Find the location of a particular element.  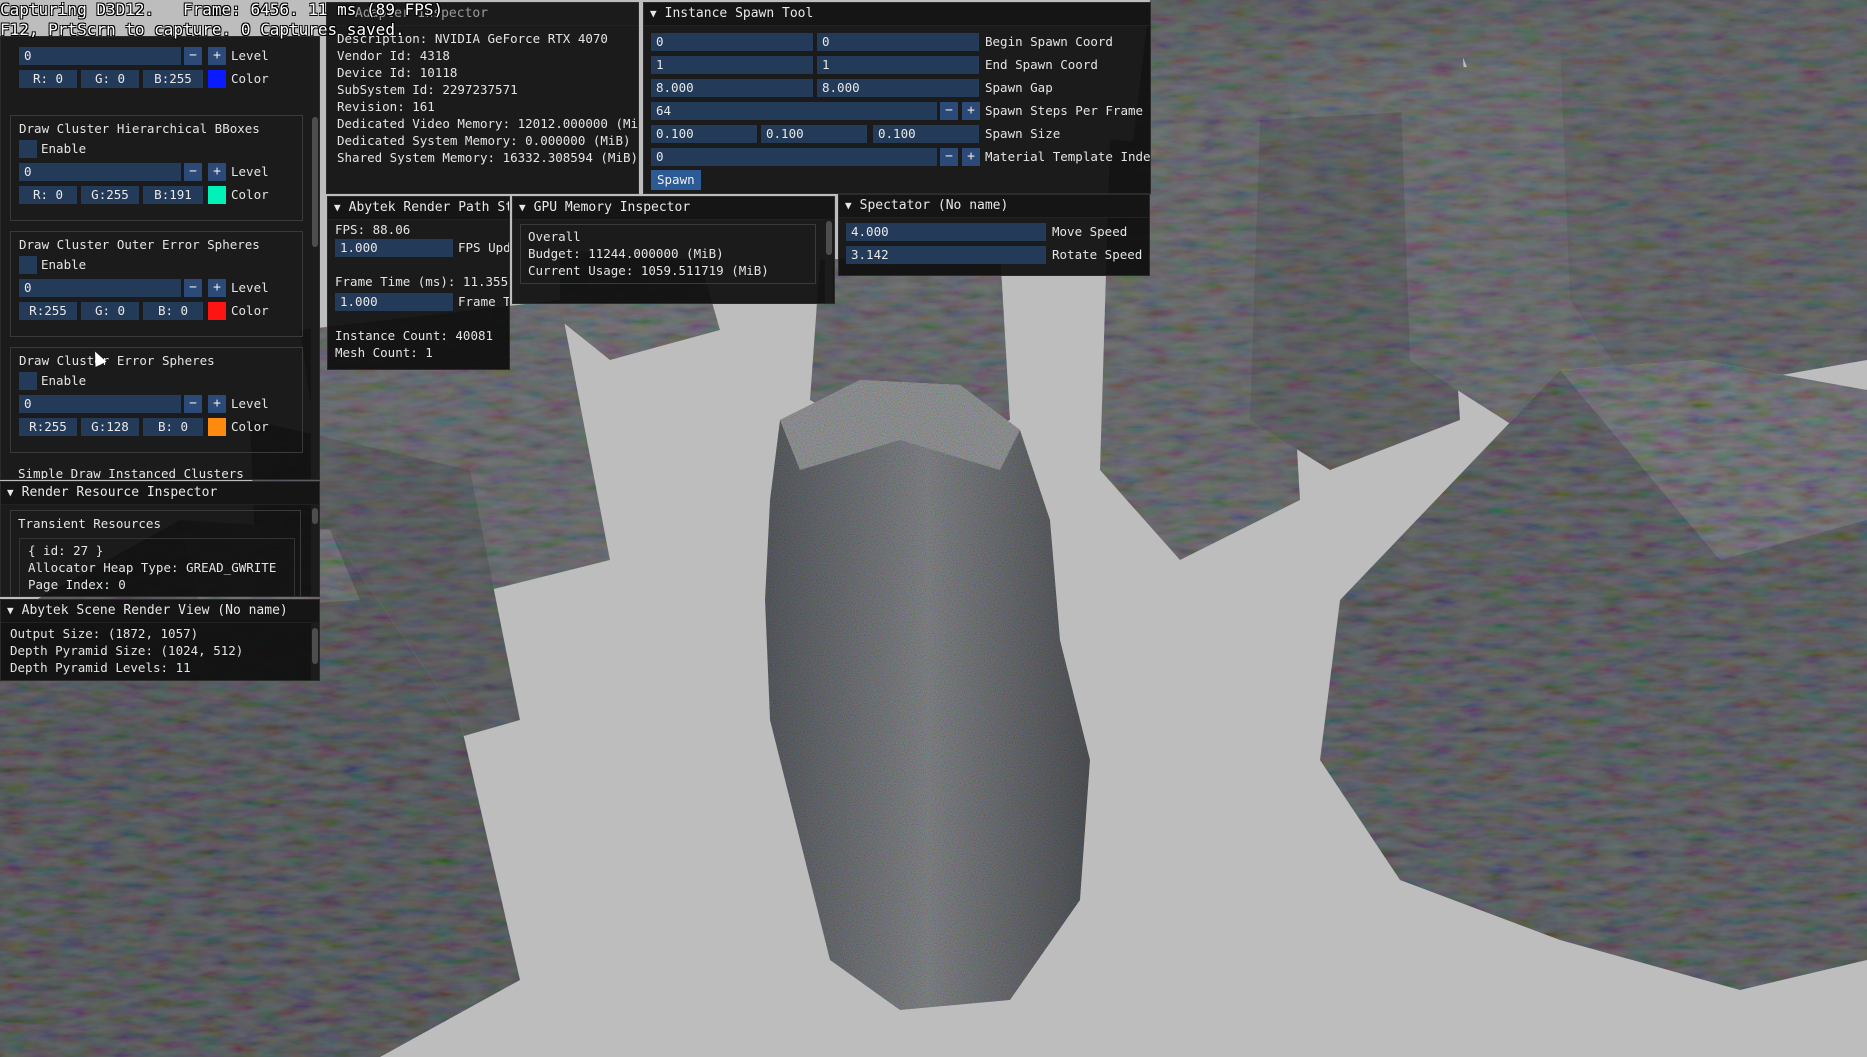

material-template-index-input: 0 is located at coordinates (794, 157).